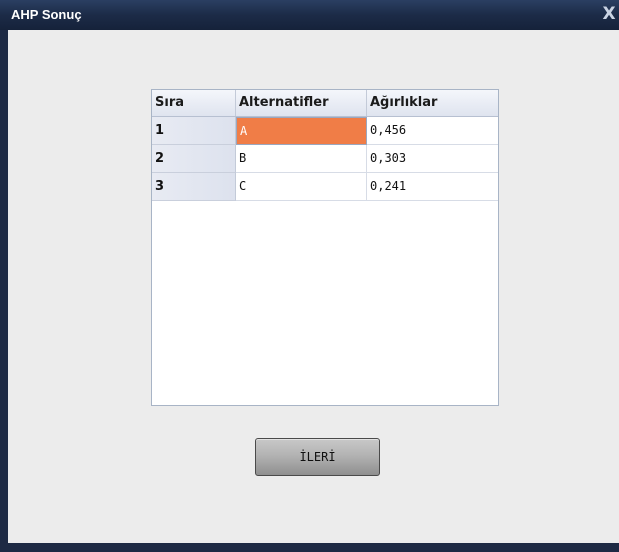 The image size is (619, 552). I want to click on table-row: 3 C 0,241, so click(325, 187).